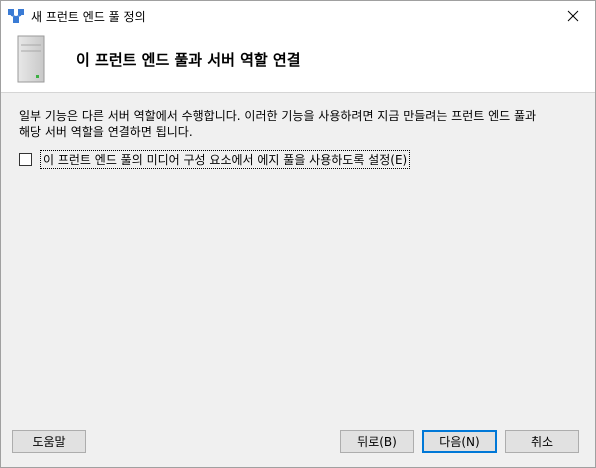 This screenshot has height=468, width=596. I want to click on help-button: 도움말, so click(49, 441).